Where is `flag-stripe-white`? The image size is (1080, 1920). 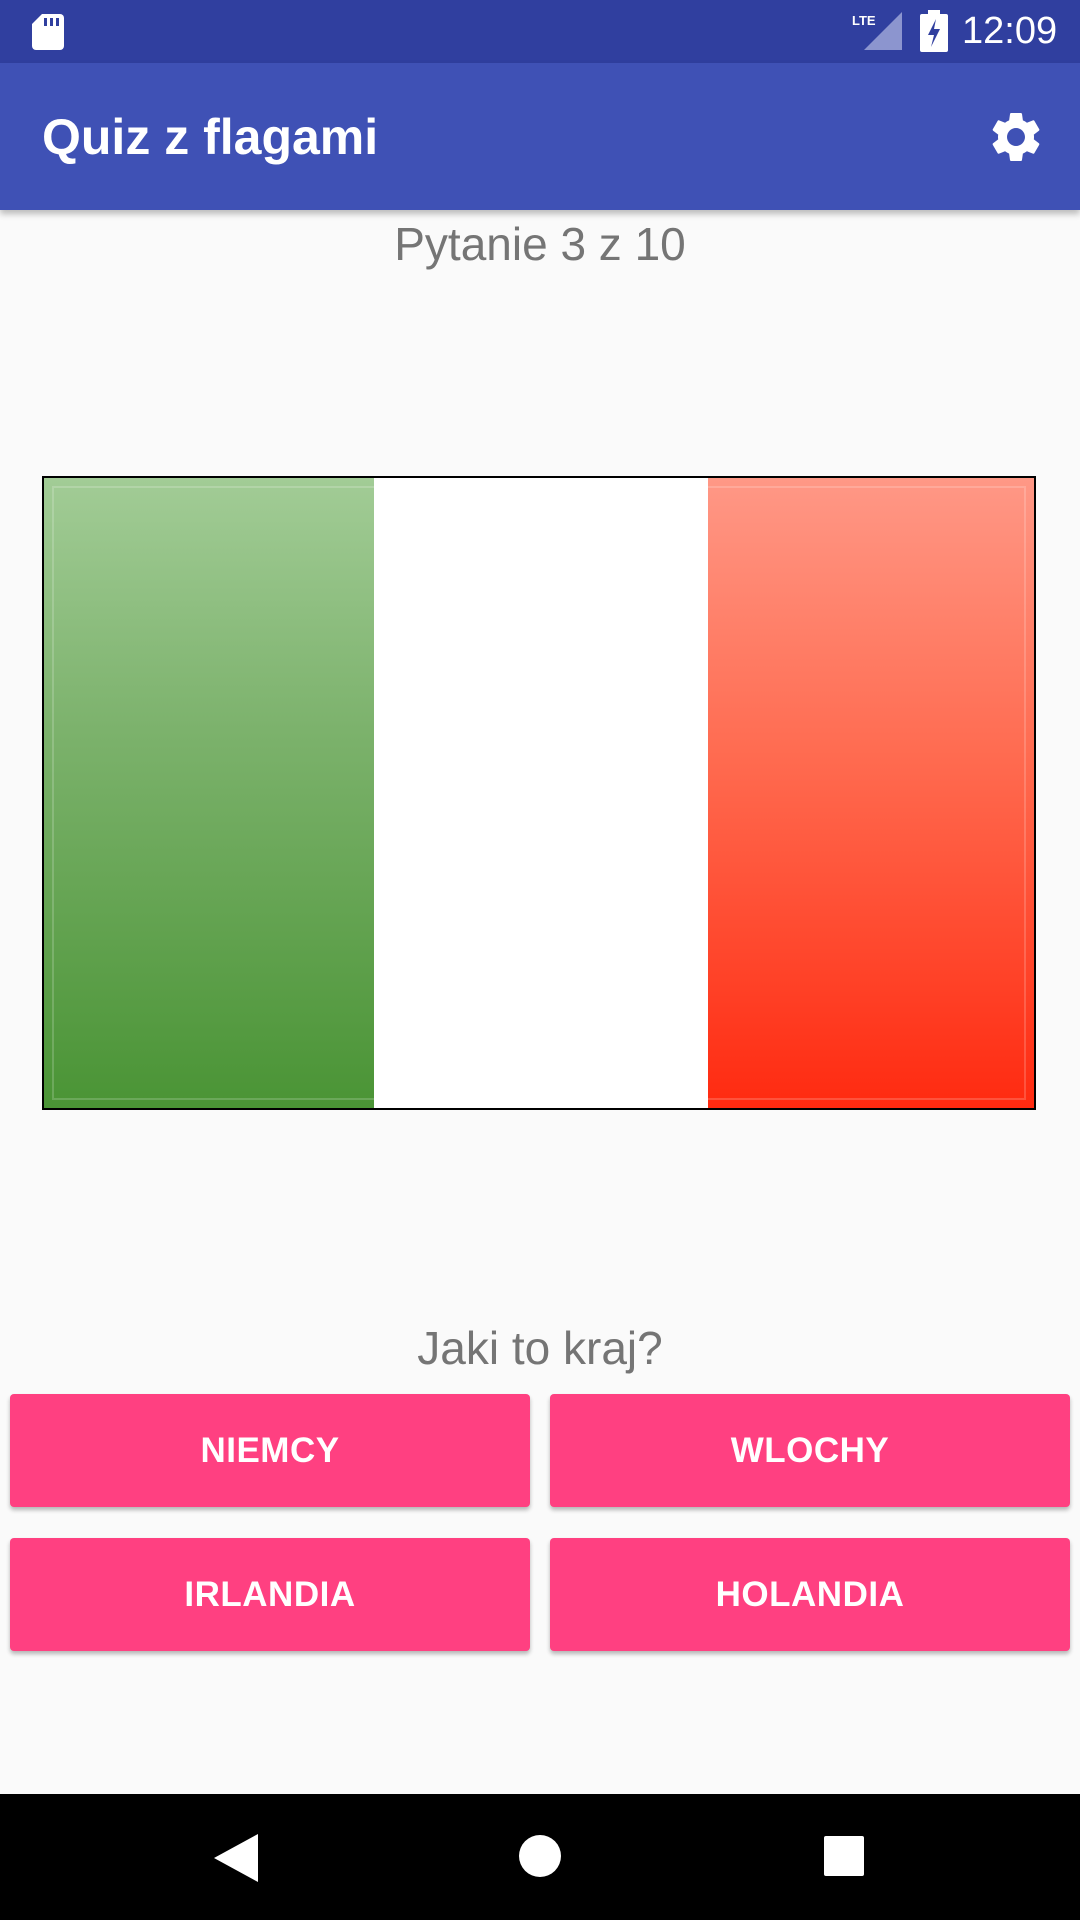 flag-stripe-white is located at coordinates (541, 793).